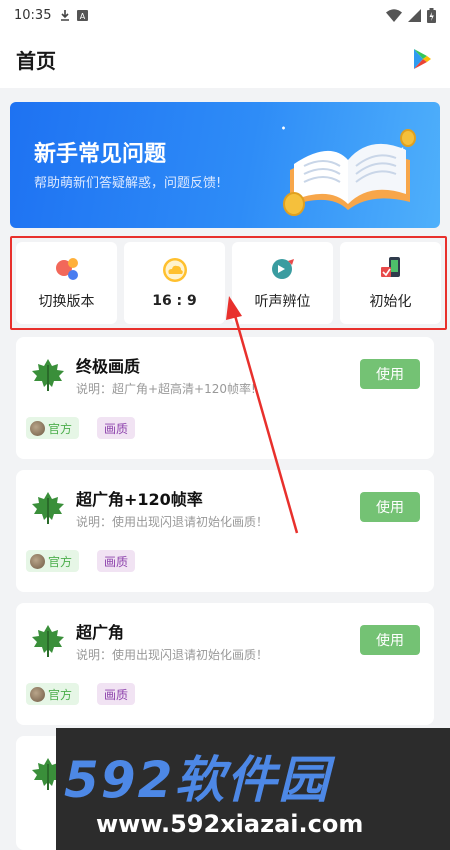 The height and width of the screenshot is (850, 450). I want to click on config-card: 终极画质 说明：超广角+超高清+120帧率! 使用 官方 画质, so click(225, 398).